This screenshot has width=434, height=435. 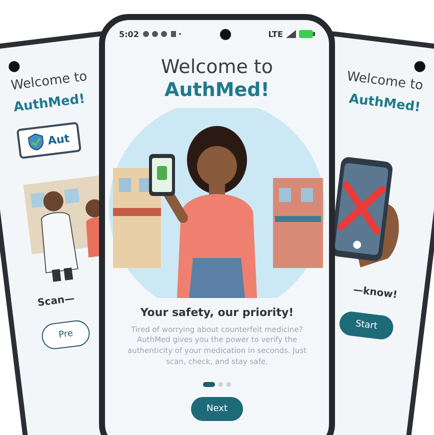 I want to click on slide-heading: —know!, so click(x=375, y=293).